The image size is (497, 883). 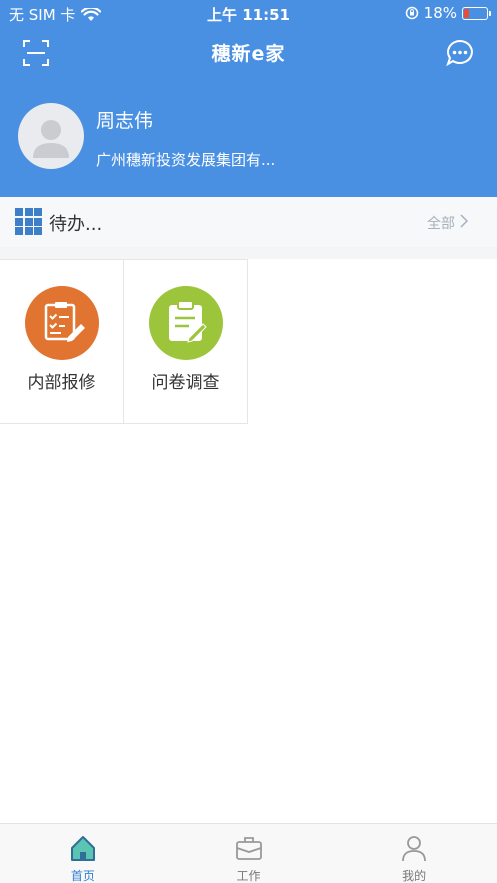 What do you see at coordinates (51, 139) in the screenshot?
I see `default-avatar-icon` at bounding box center [51, 139].